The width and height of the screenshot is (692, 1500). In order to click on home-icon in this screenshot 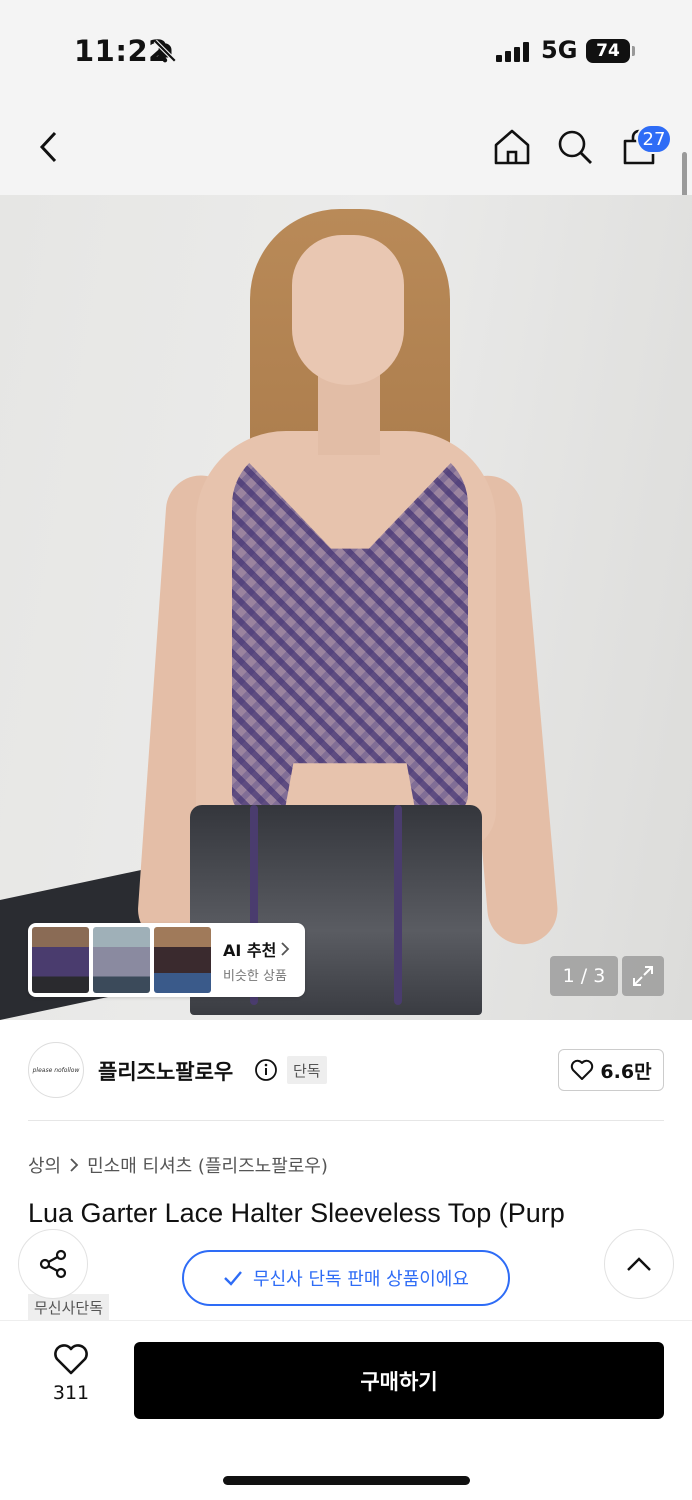, I will do `click(512, 147)`.